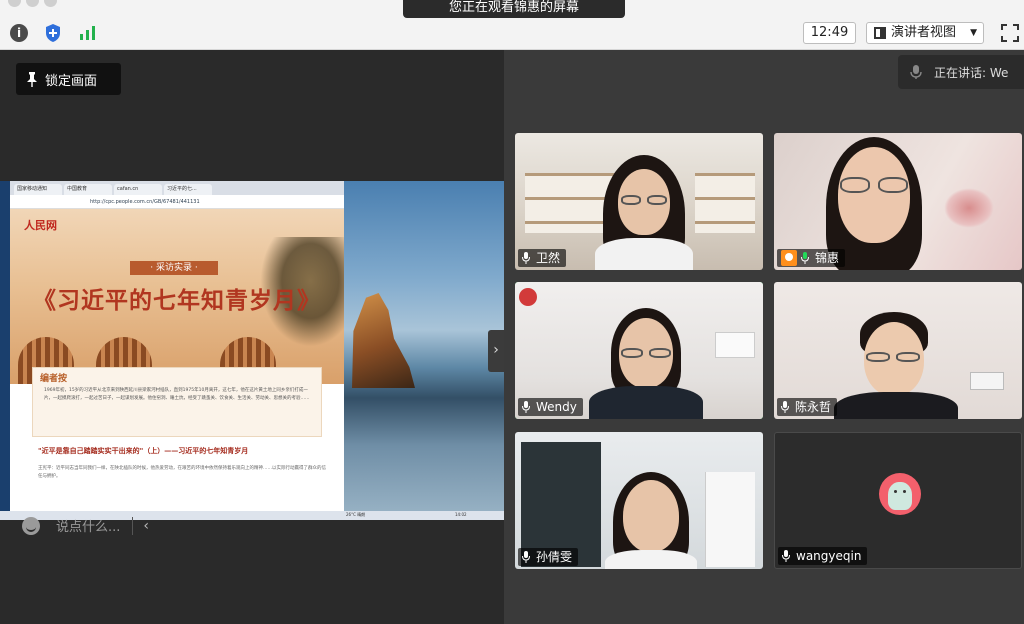  What do you see at coordinates (461, 514) in the screenshot?
I see `taskbar-clock: 14:02` at bounding box center [461, 514].